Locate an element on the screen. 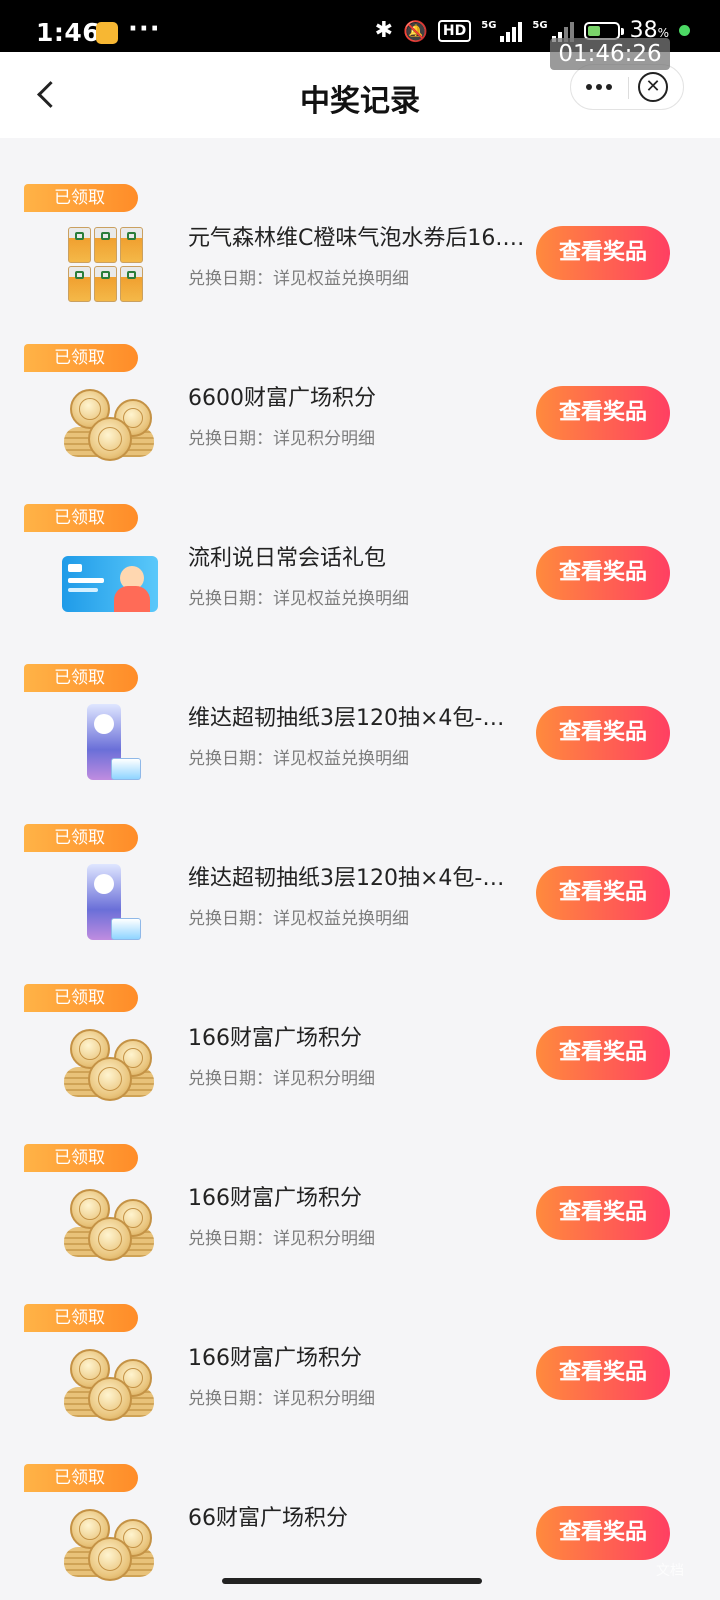  battery-icon is located at coordinates (603, 30).